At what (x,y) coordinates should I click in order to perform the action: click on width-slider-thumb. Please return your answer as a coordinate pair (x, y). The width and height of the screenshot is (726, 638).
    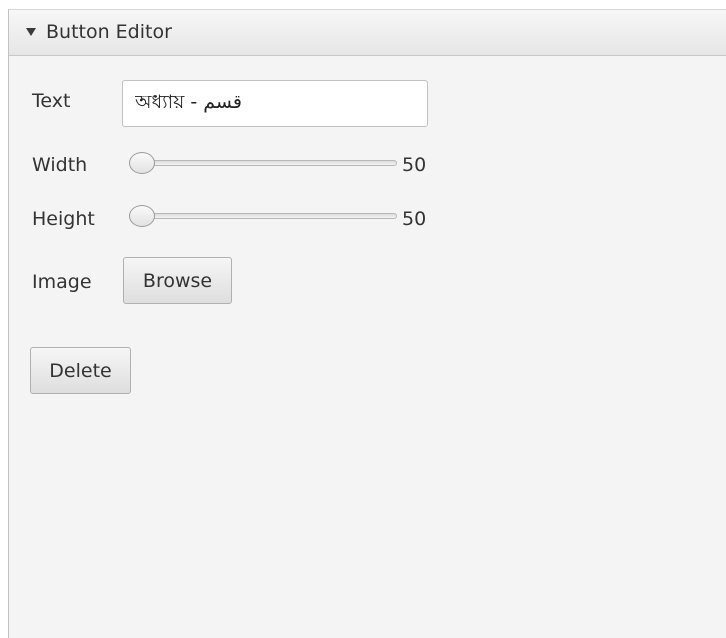
    Looking at the image, I should click on (142, 163).